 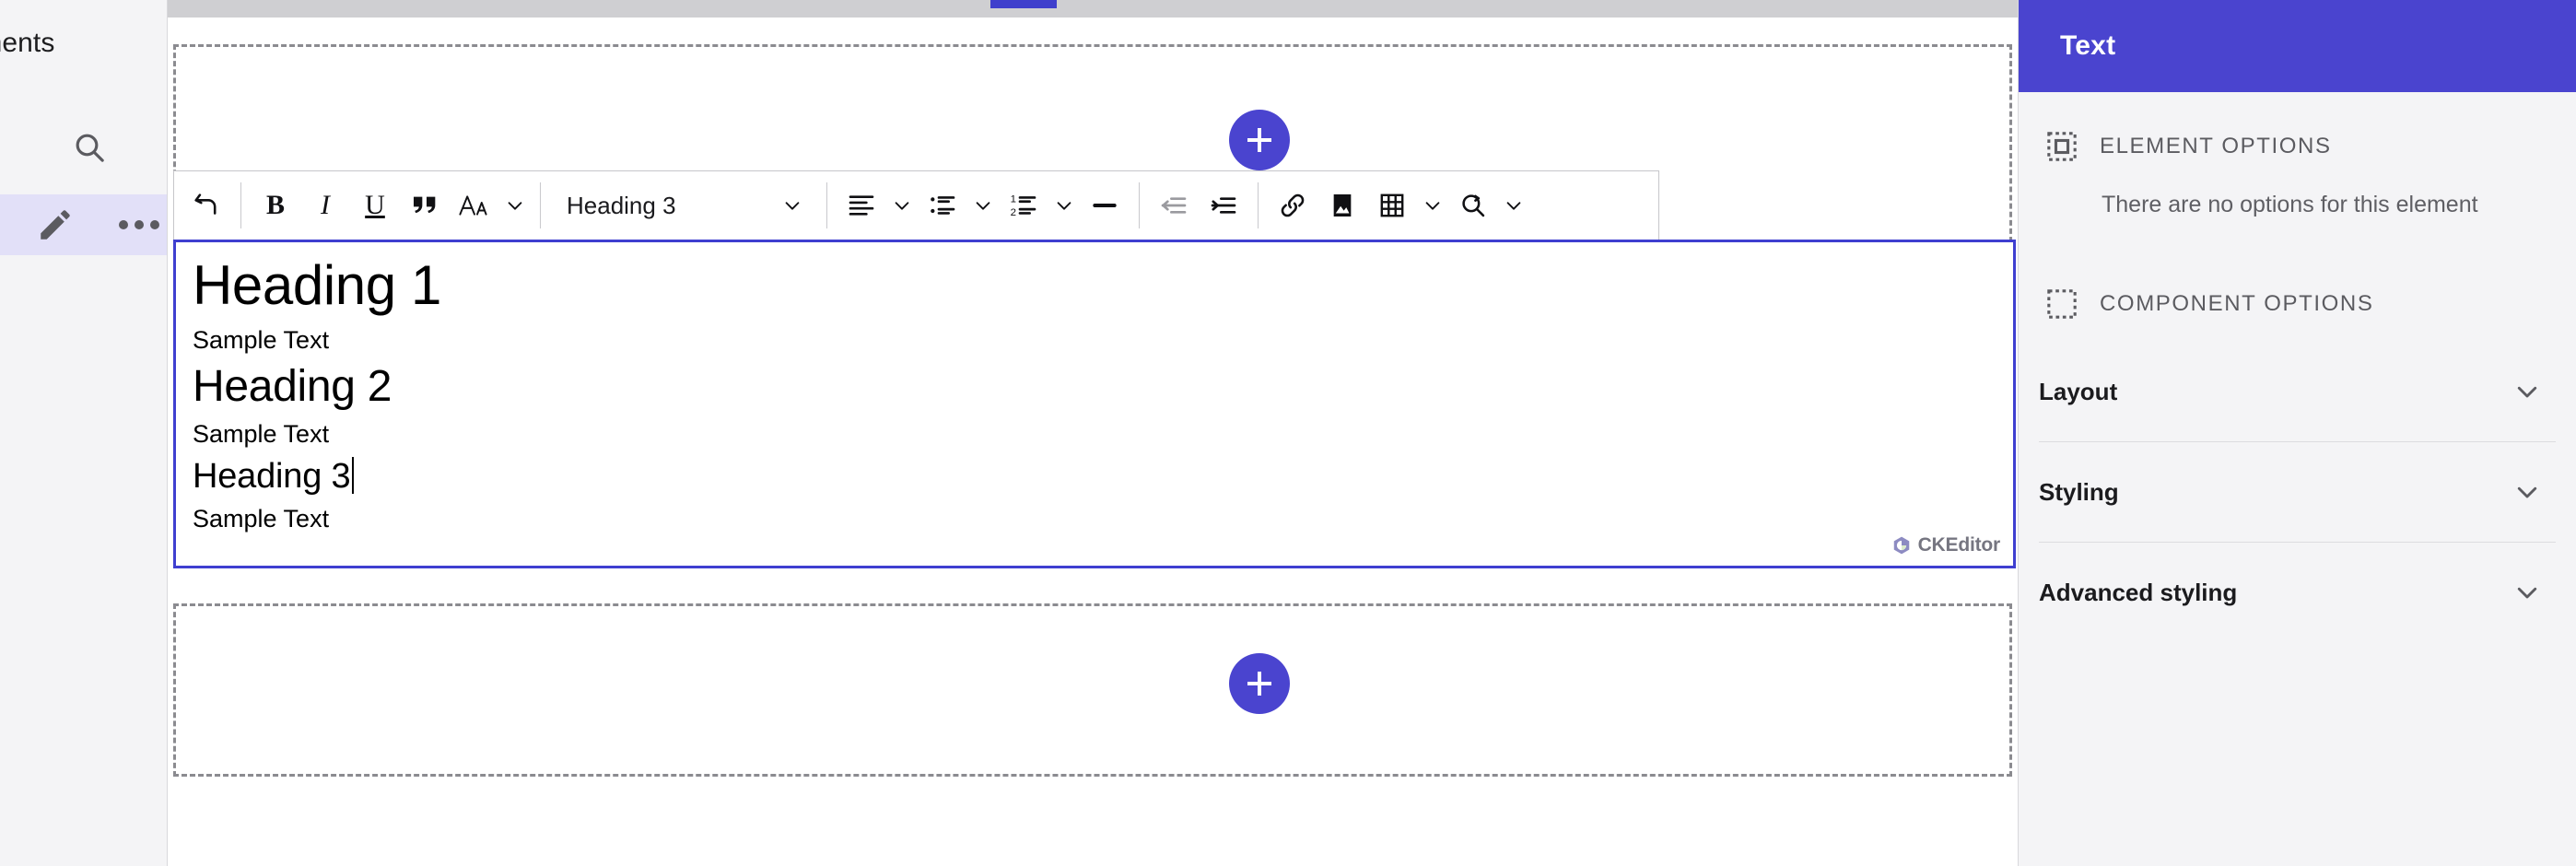 I want to click on more-horizontal-icon, so click(x=139, y=225).